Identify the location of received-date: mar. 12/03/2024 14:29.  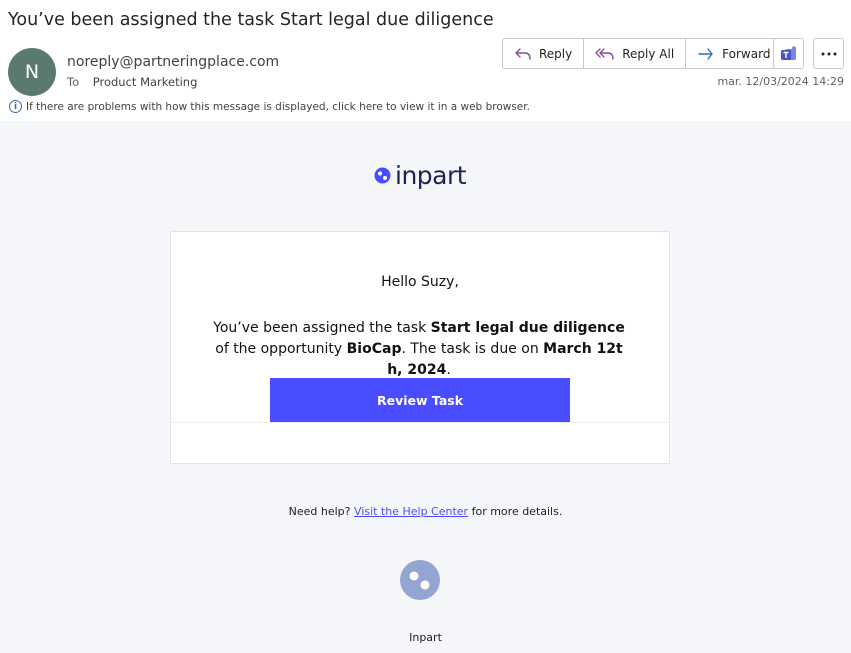
(780, 81).